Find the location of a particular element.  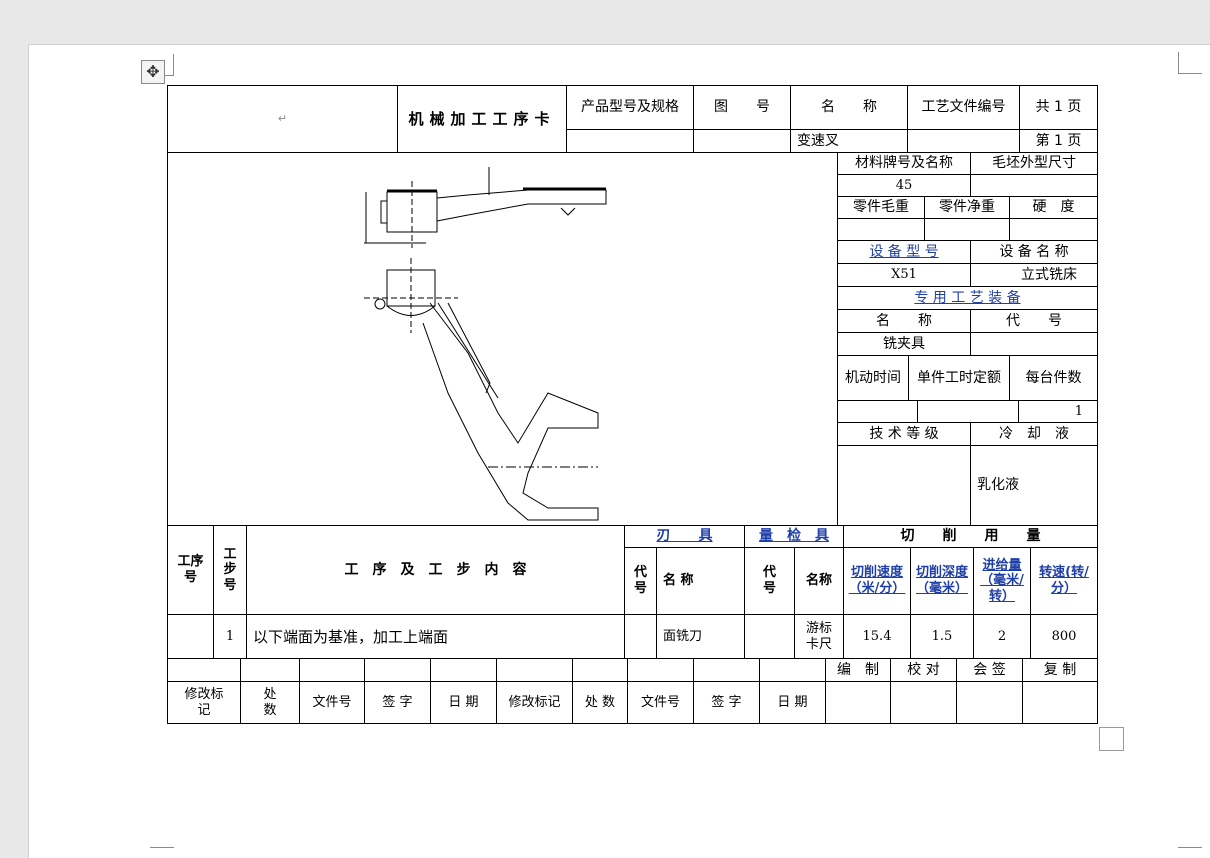

step-rpm-text: 800 is located at coordinates (1064, 636).